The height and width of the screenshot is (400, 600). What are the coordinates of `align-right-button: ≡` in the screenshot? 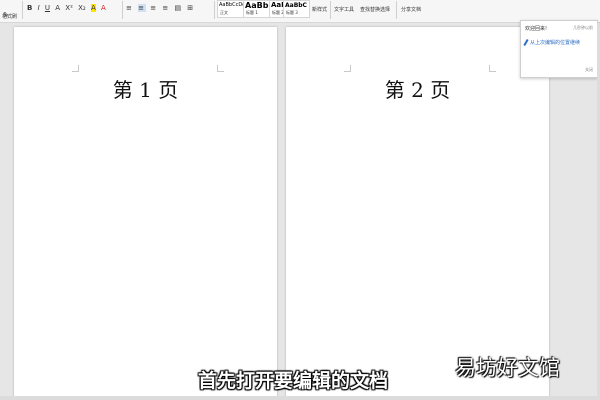 It's located at (154, 8).